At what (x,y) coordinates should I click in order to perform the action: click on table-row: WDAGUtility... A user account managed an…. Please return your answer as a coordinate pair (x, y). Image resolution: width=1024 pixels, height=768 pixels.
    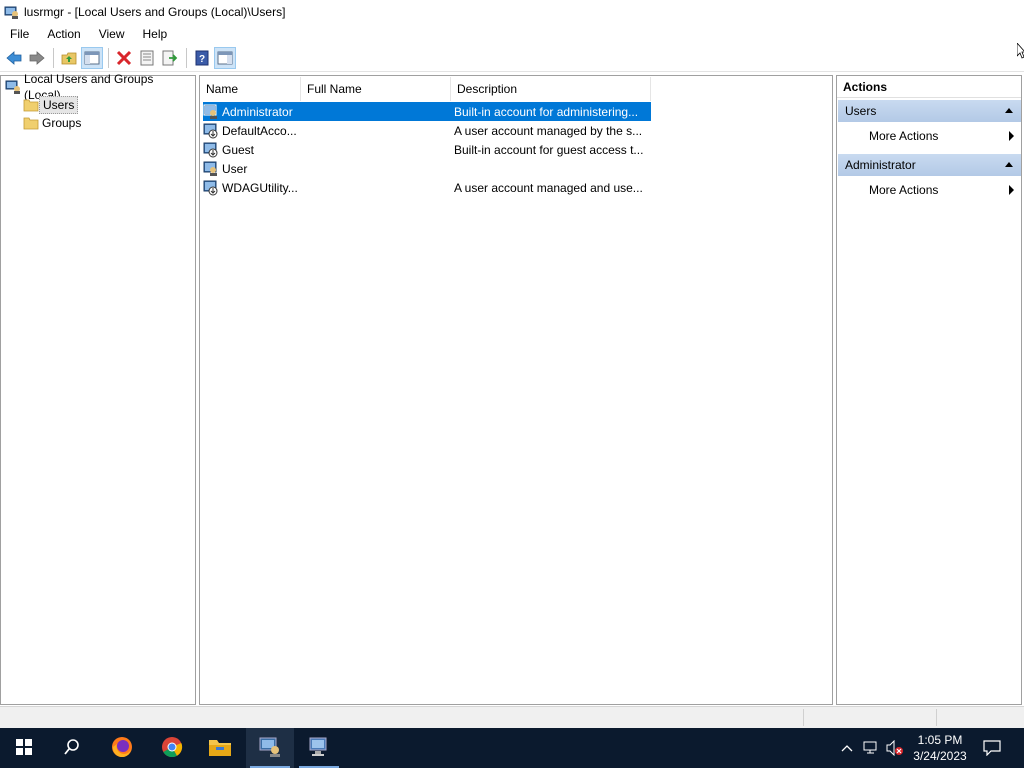
    Looking at the image, I should click on (427, 187).